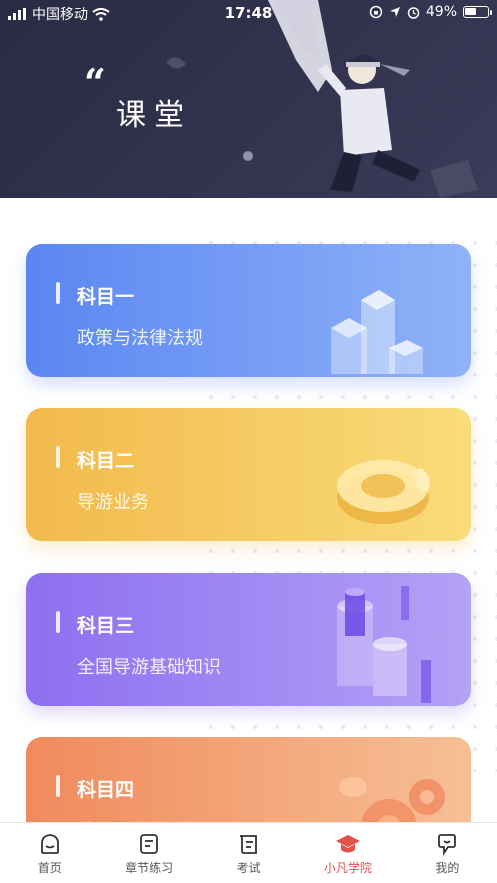 The width and height of the screenshot is (497, 883). What do you see at coordinates (106, 297) in the screenshot?
I see `course-title: 科目一` at bounding box center [106, 297].